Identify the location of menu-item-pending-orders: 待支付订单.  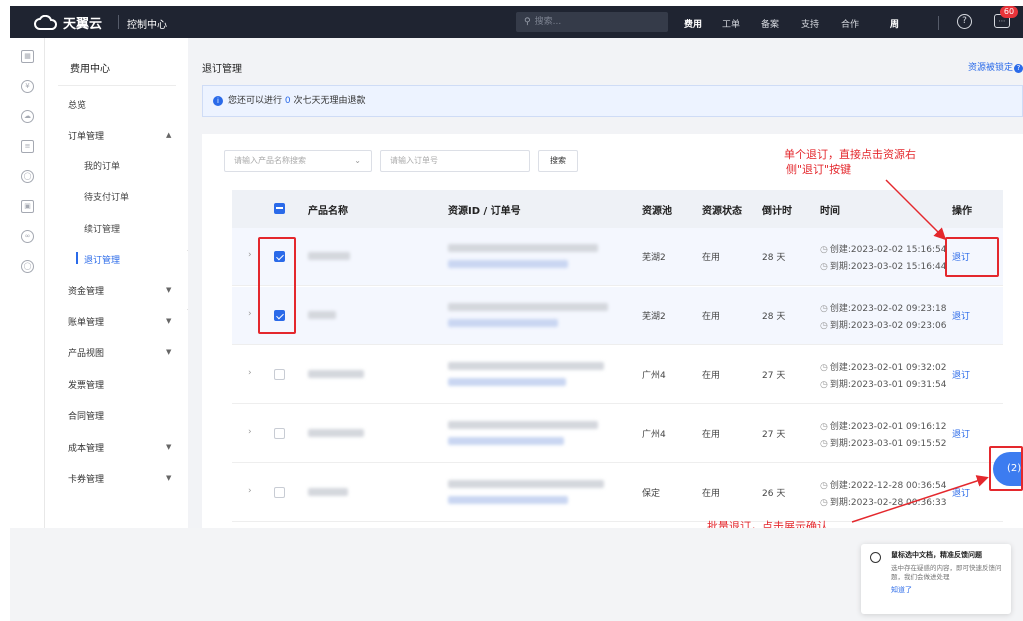
(106, 196).